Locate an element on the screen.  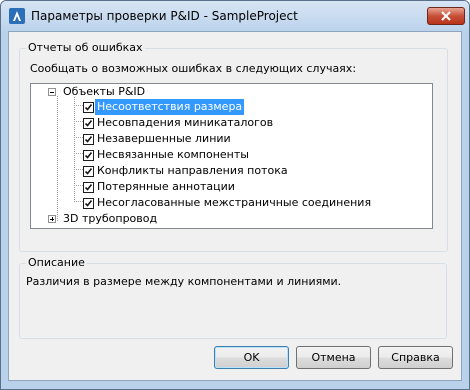
tree-item-lost-annotations: Потерянные аннотации is located at coordinates (231, 187).